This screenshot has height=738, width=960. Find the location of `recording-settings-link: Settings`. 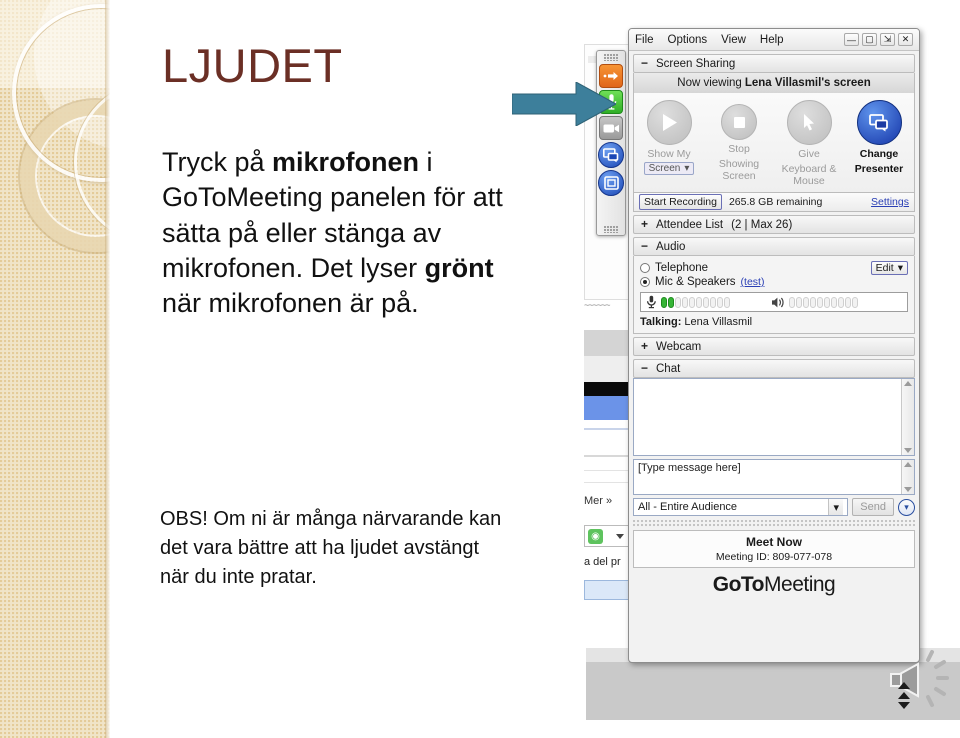

recording-settings-link: Settings is located at coordinates (890, 202).